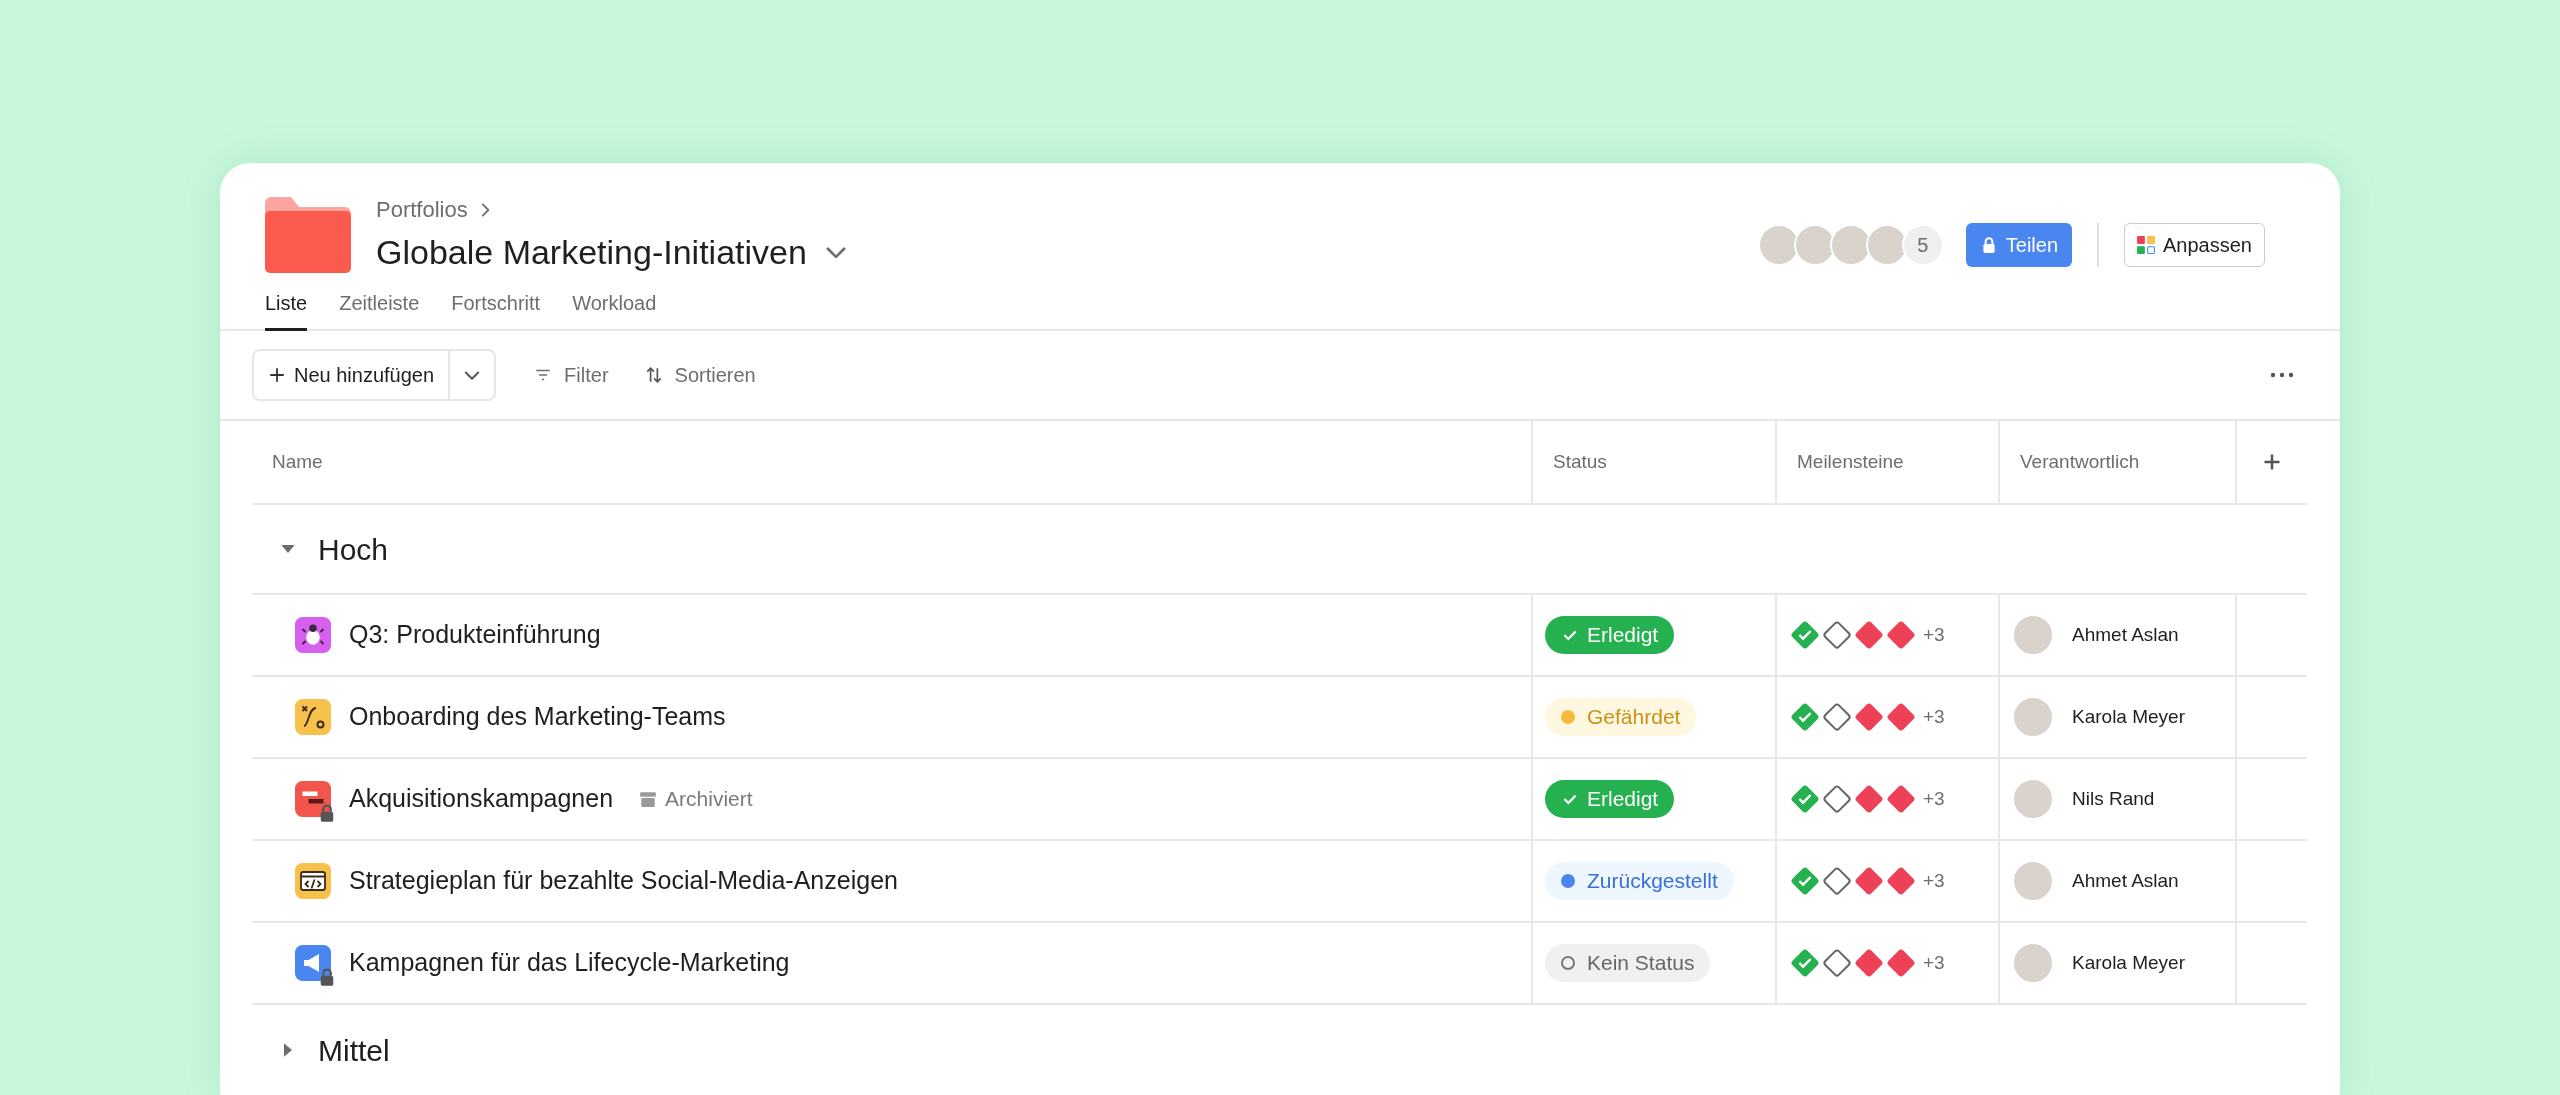 This screenshot has height=1095, width=2560. I want to click on project-name: Onboarding des Marketing-Teams, so click(537, 717).